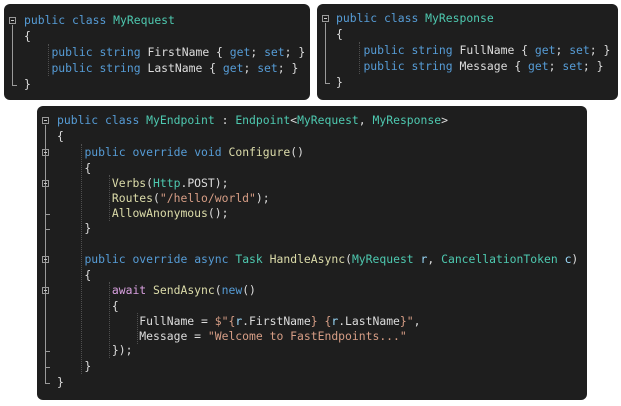 The width and height of the screenshot is (621, 406). What do you see at coordinates (180, 120) in the screenshot?
I see `code-token: MyEndpoint` at bounding box center [180, 120].